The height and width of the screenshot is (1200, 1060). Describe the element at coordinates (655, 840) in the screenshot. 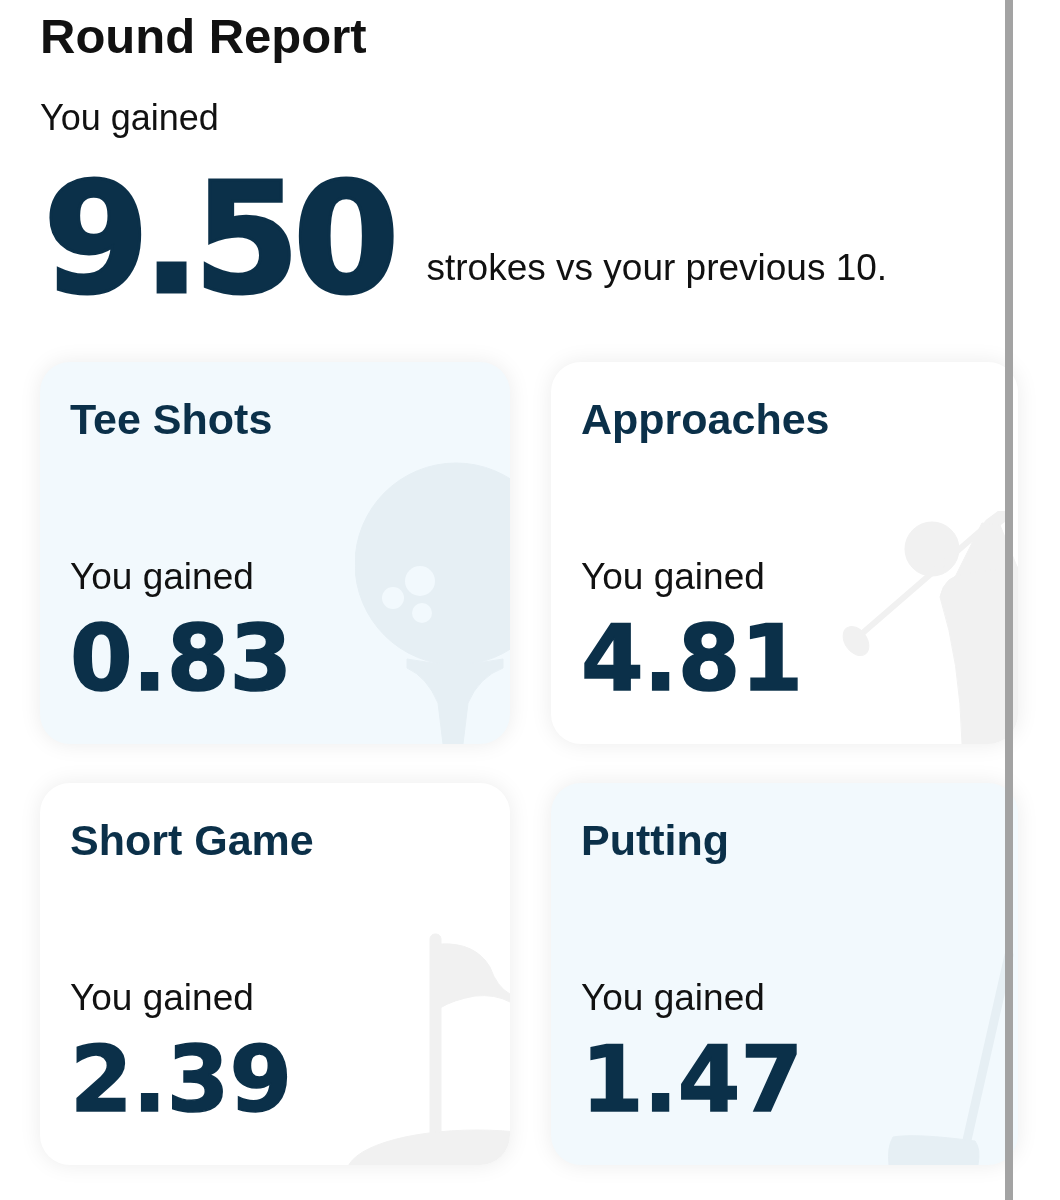

I see `card-title: Putting` at that location.